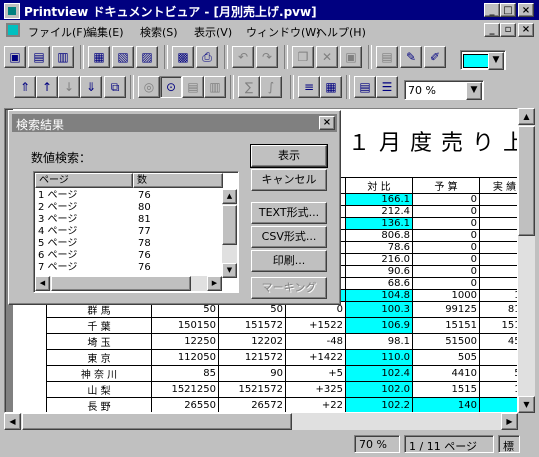  I want to click on table-cell: -48, so click(315, 341).